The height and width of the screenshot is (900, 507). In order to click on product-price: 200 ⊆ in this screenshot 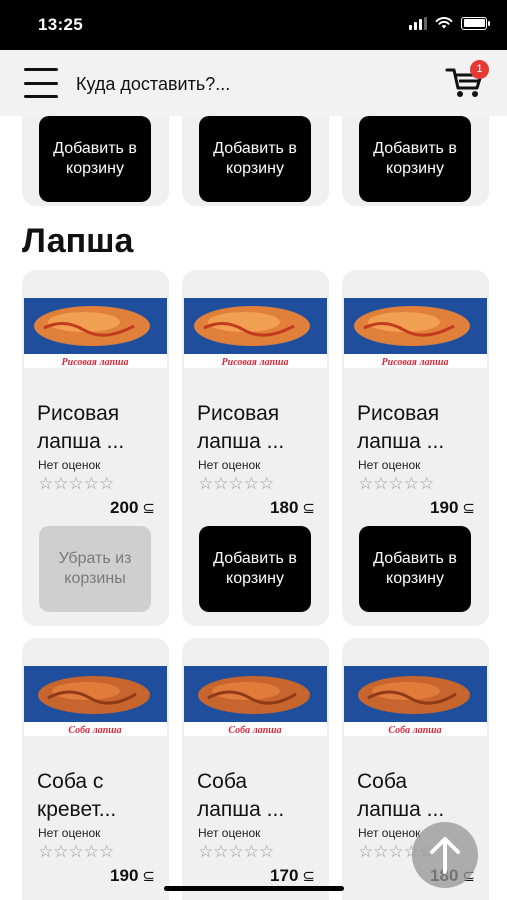, I will do `click(132, 507)`.